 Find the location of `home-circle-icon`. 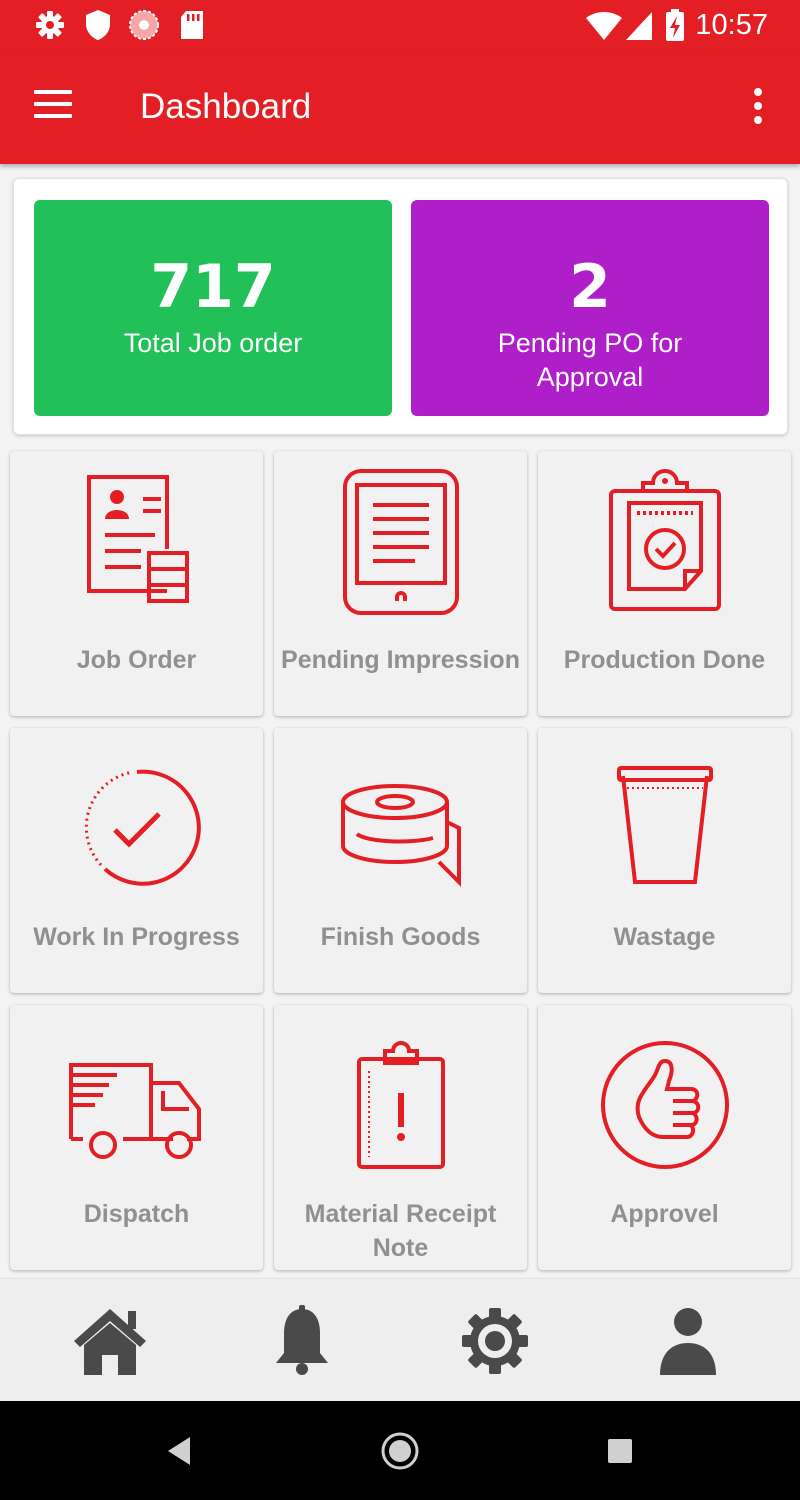

home-circle-icon is located at coordinates (400, 1451).